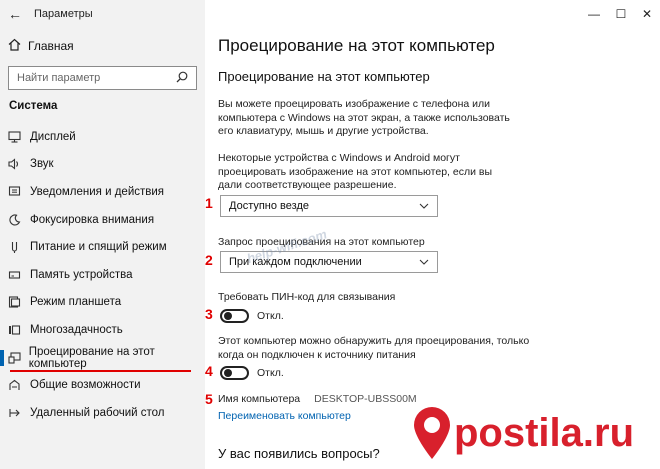 This screenshot has height=469, width=660. I want to click on sidebar-item-multitasking: Многозадачность, so click(102, 330).